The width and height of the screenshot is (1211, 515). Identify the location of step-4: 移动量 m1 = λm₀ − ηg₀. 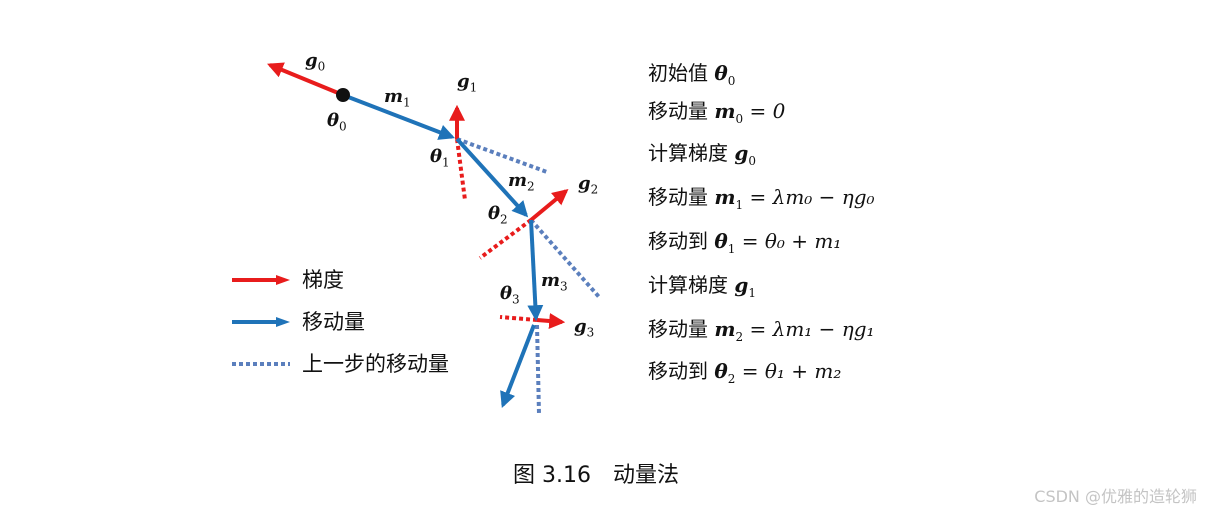
(761, 198).